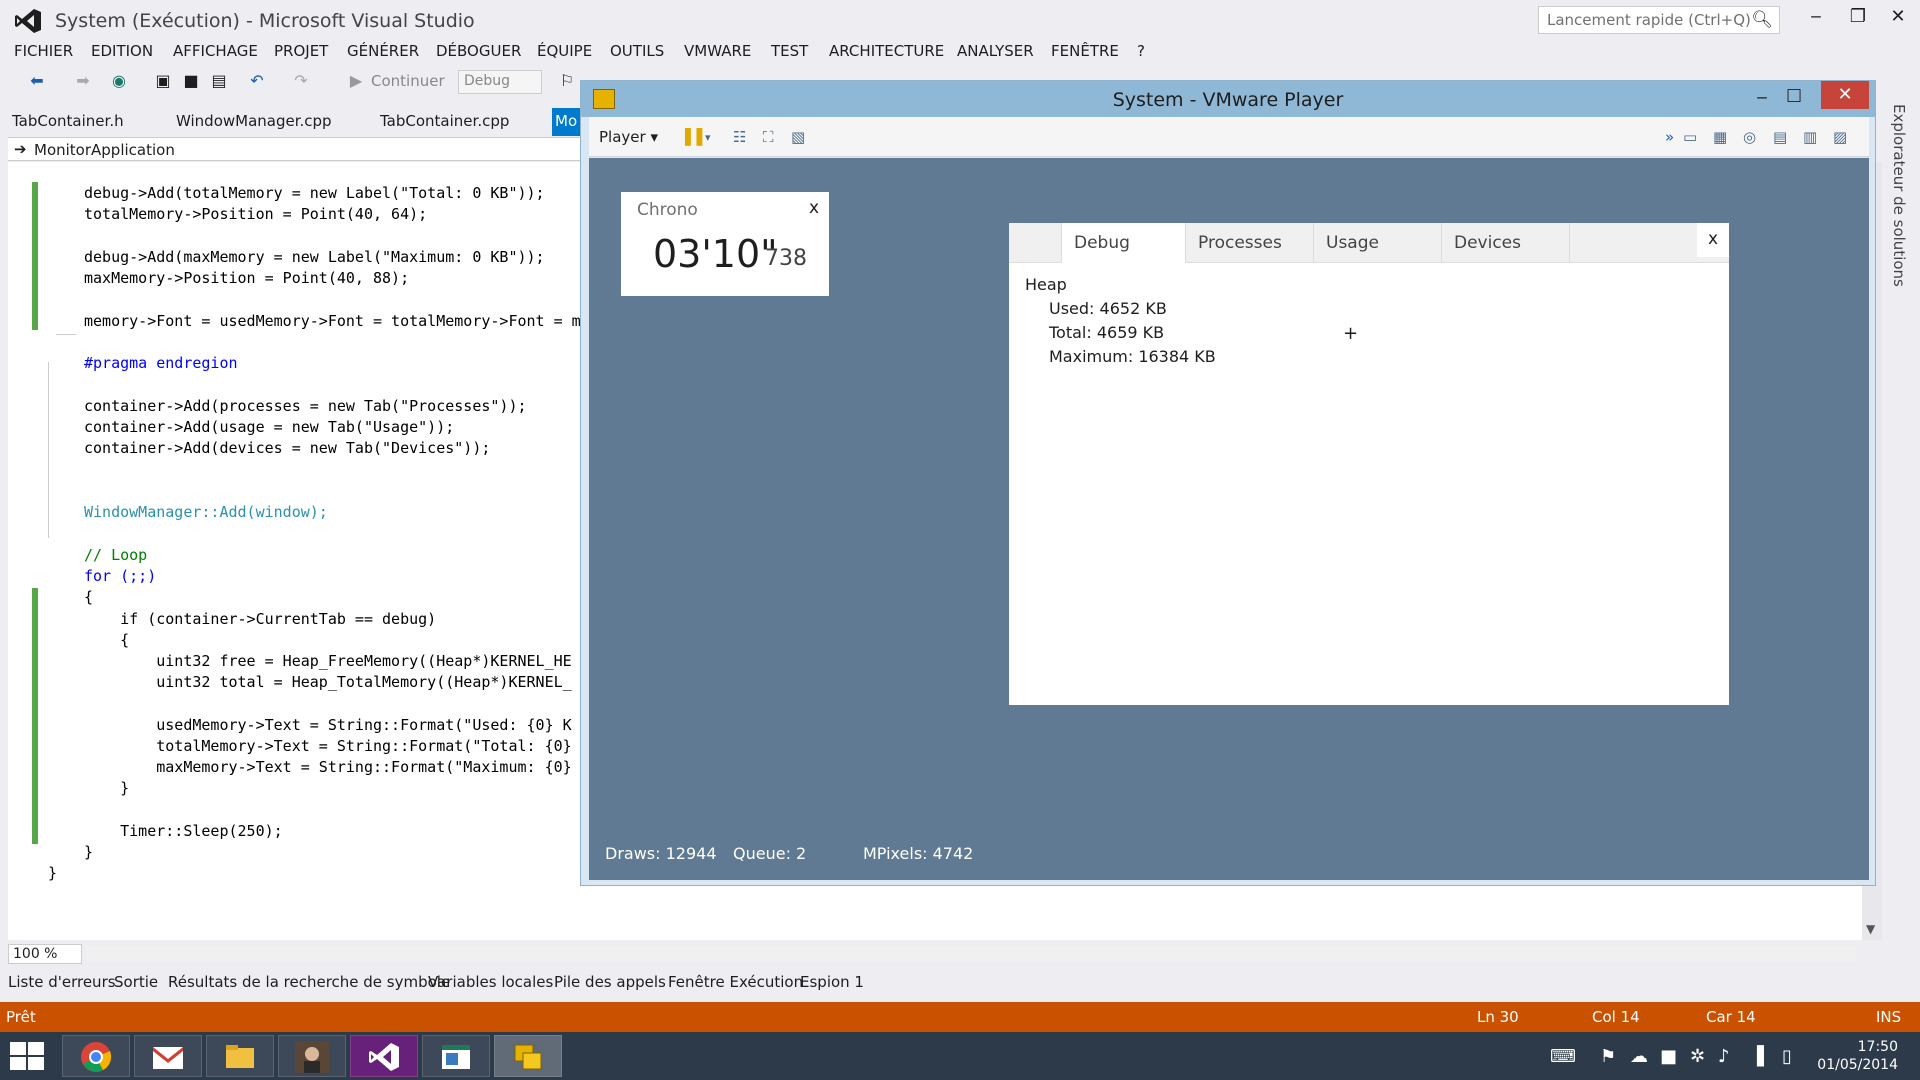 The image size is (1920, 1080). I want to click on menu-help: ?, so click(1141, 51).